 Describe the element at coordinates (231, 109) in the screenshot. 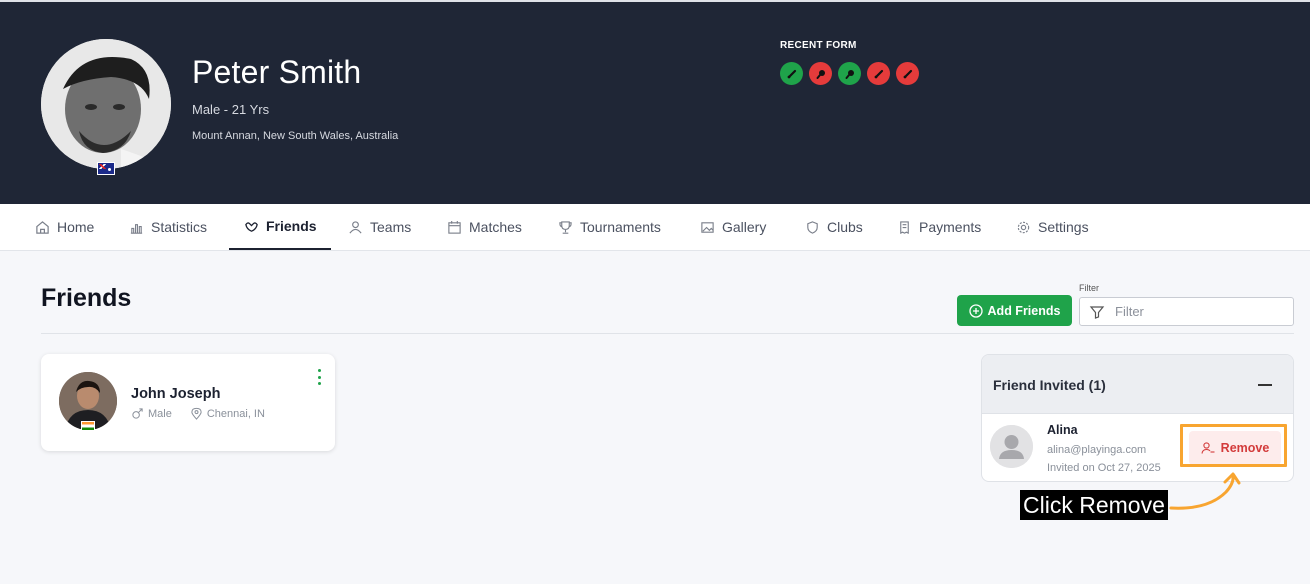

I see `profile-gender-age: Male - 21 Yrs` at that location.